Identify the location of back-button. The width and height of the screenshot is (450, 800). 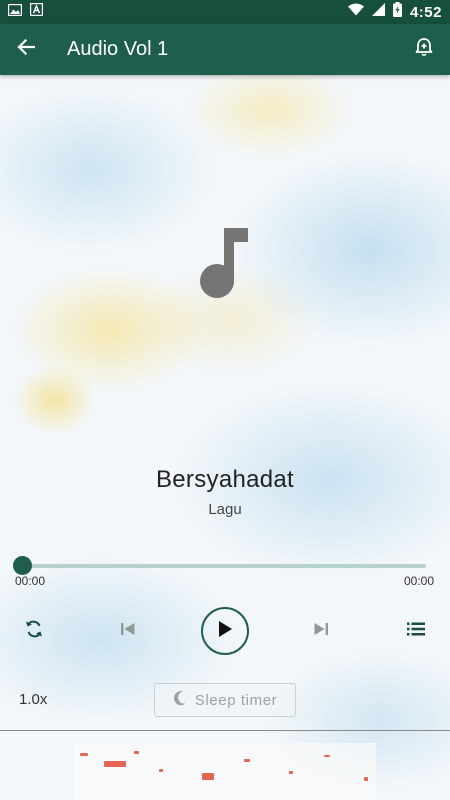
(26, 49).